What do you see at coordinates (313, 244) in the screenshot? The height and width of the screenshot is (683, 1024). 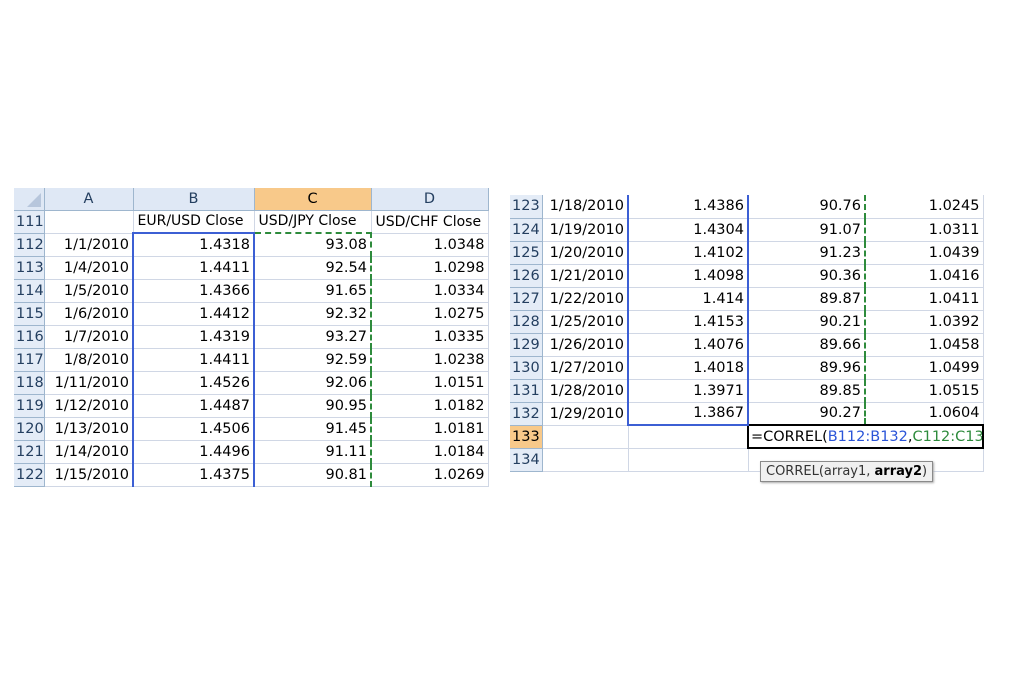 I see `cell-usdjpy: 93.08` at bounding box center [313, 244].